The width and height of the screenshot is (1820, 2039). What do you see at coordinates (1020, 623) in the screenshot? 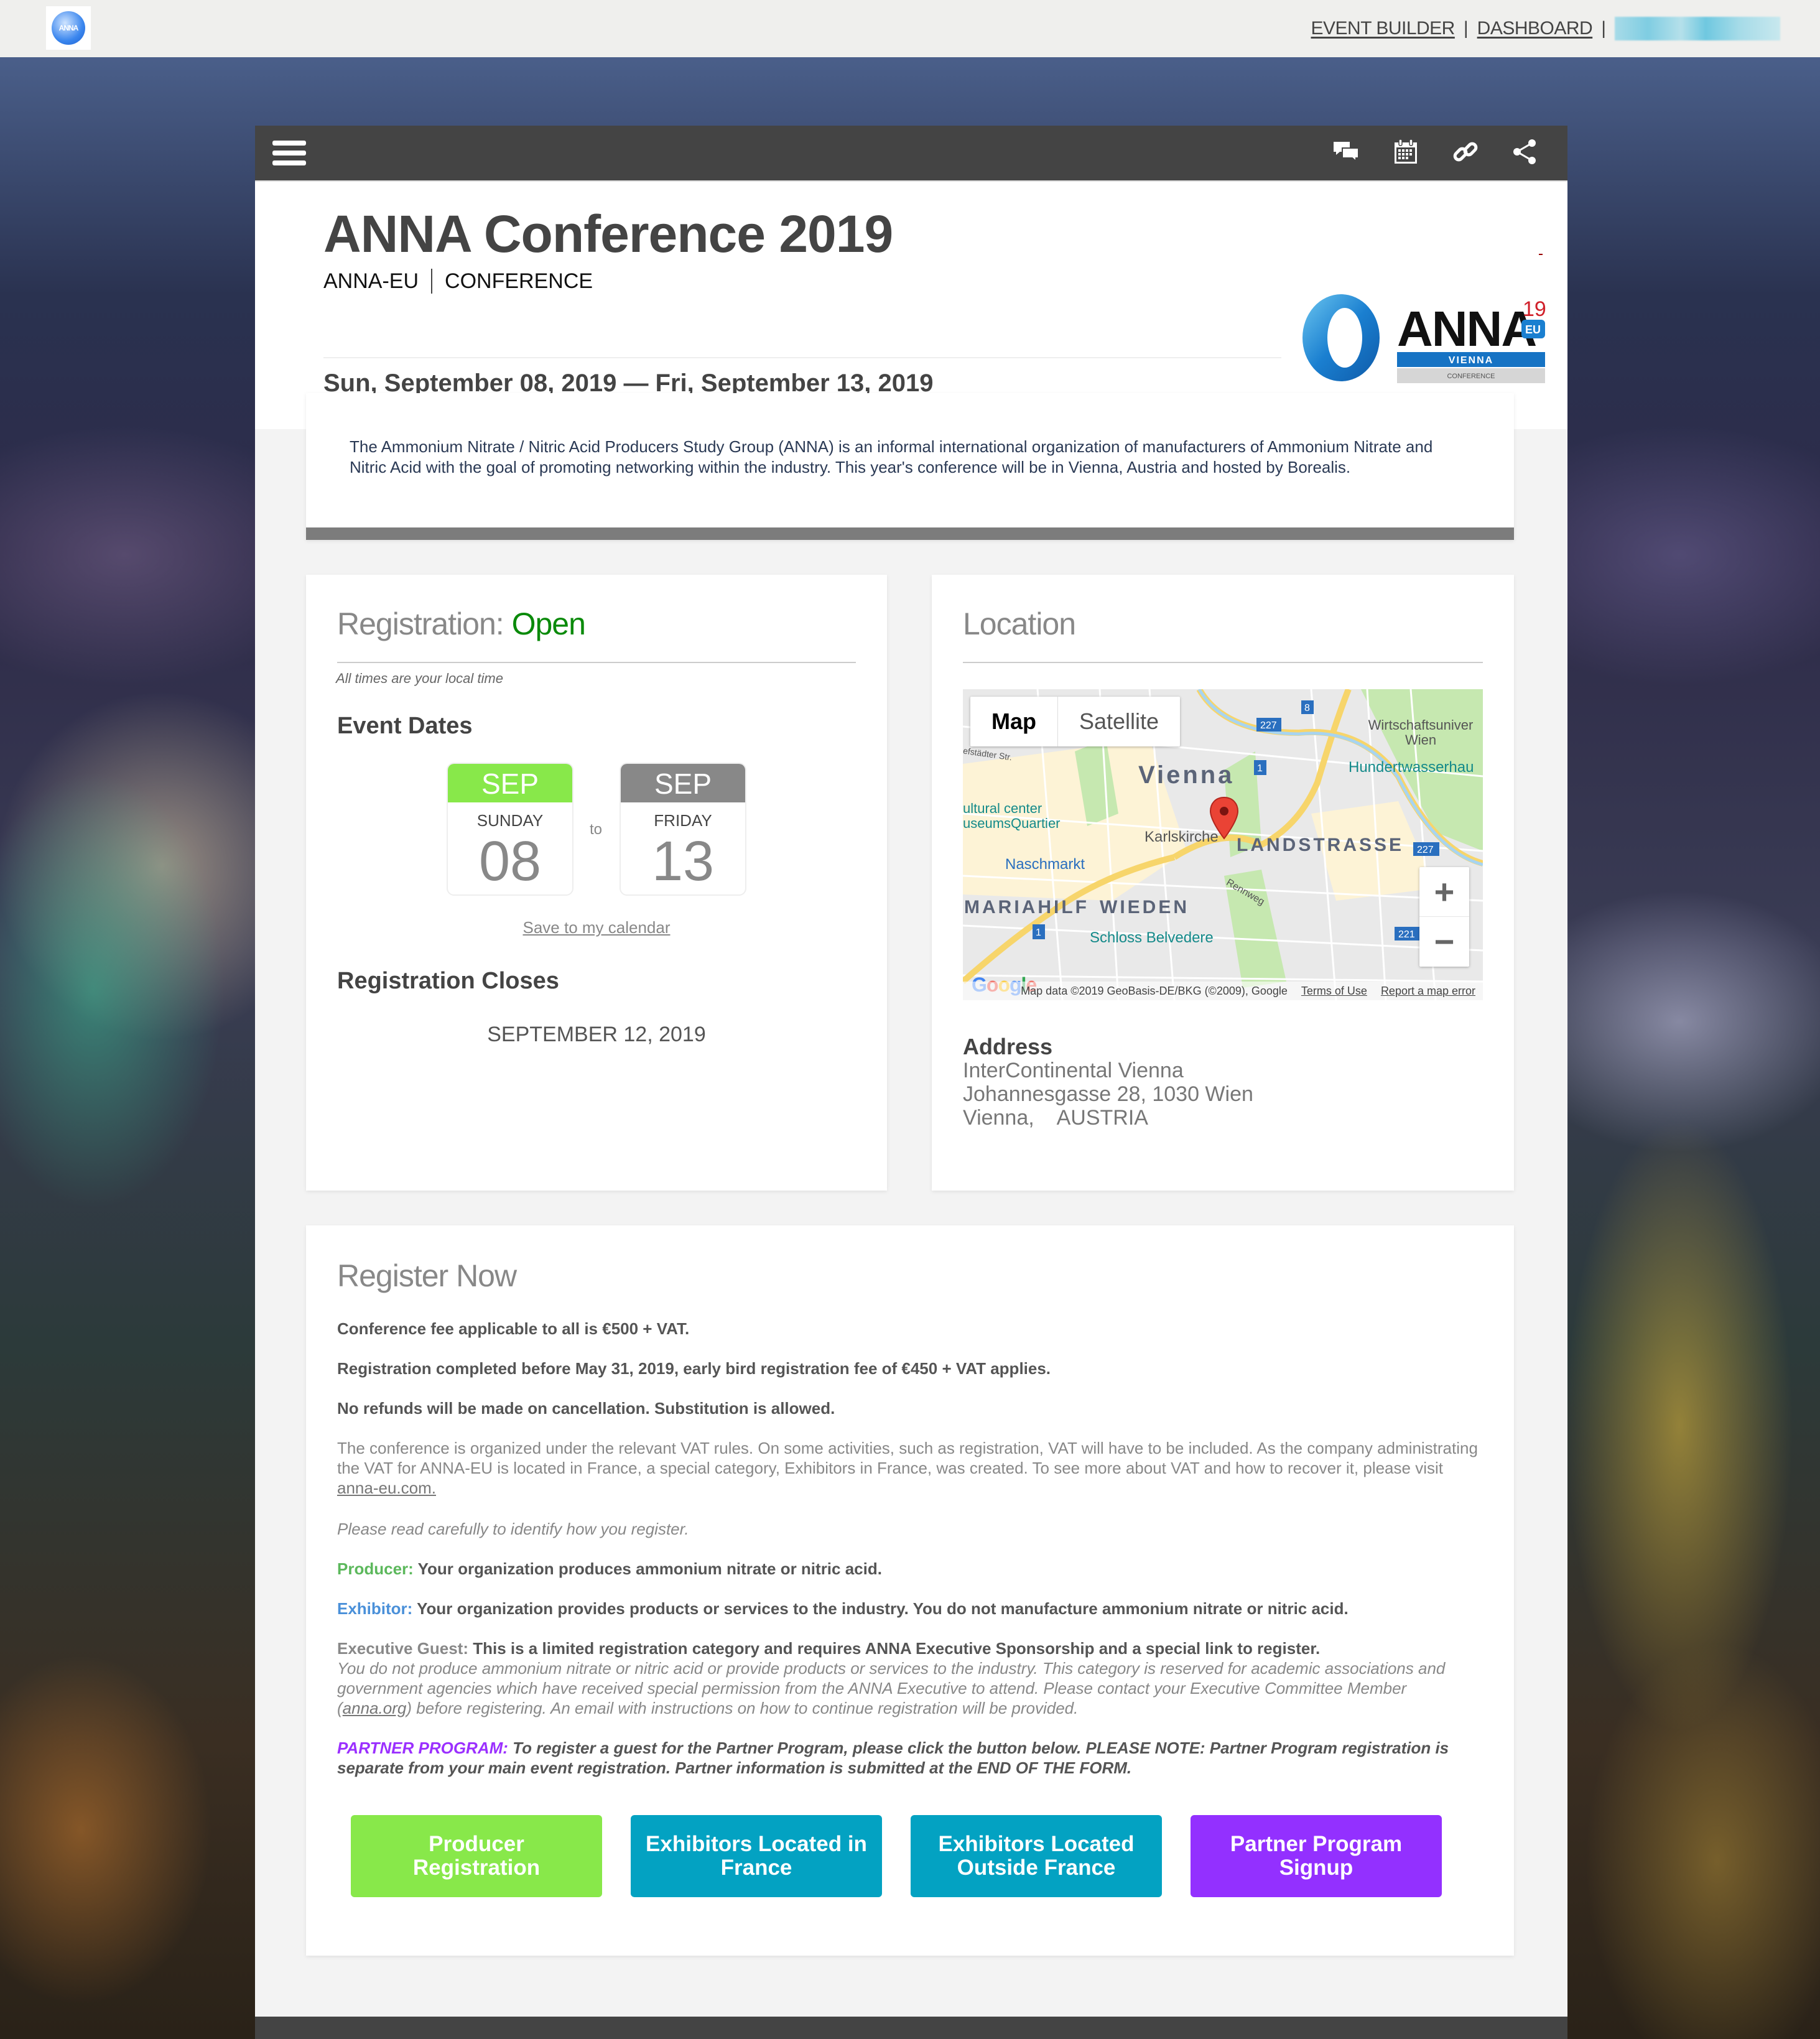
I see `location-title: Location` at bounding box center [1020, 623].